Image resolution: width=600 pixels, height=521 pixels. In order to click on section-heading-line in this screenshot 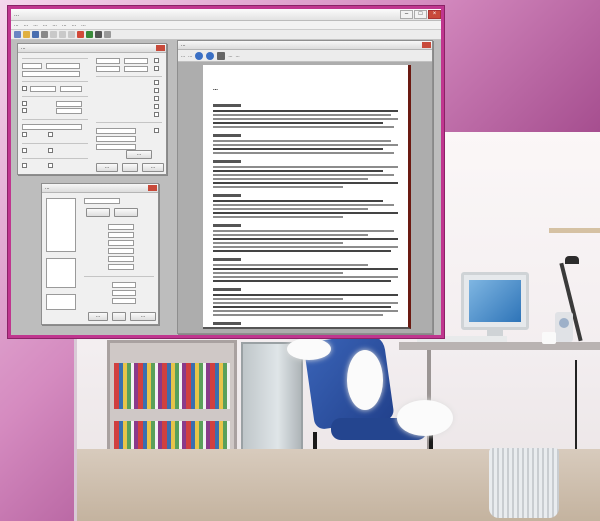, I will do `click(227, 105)`.